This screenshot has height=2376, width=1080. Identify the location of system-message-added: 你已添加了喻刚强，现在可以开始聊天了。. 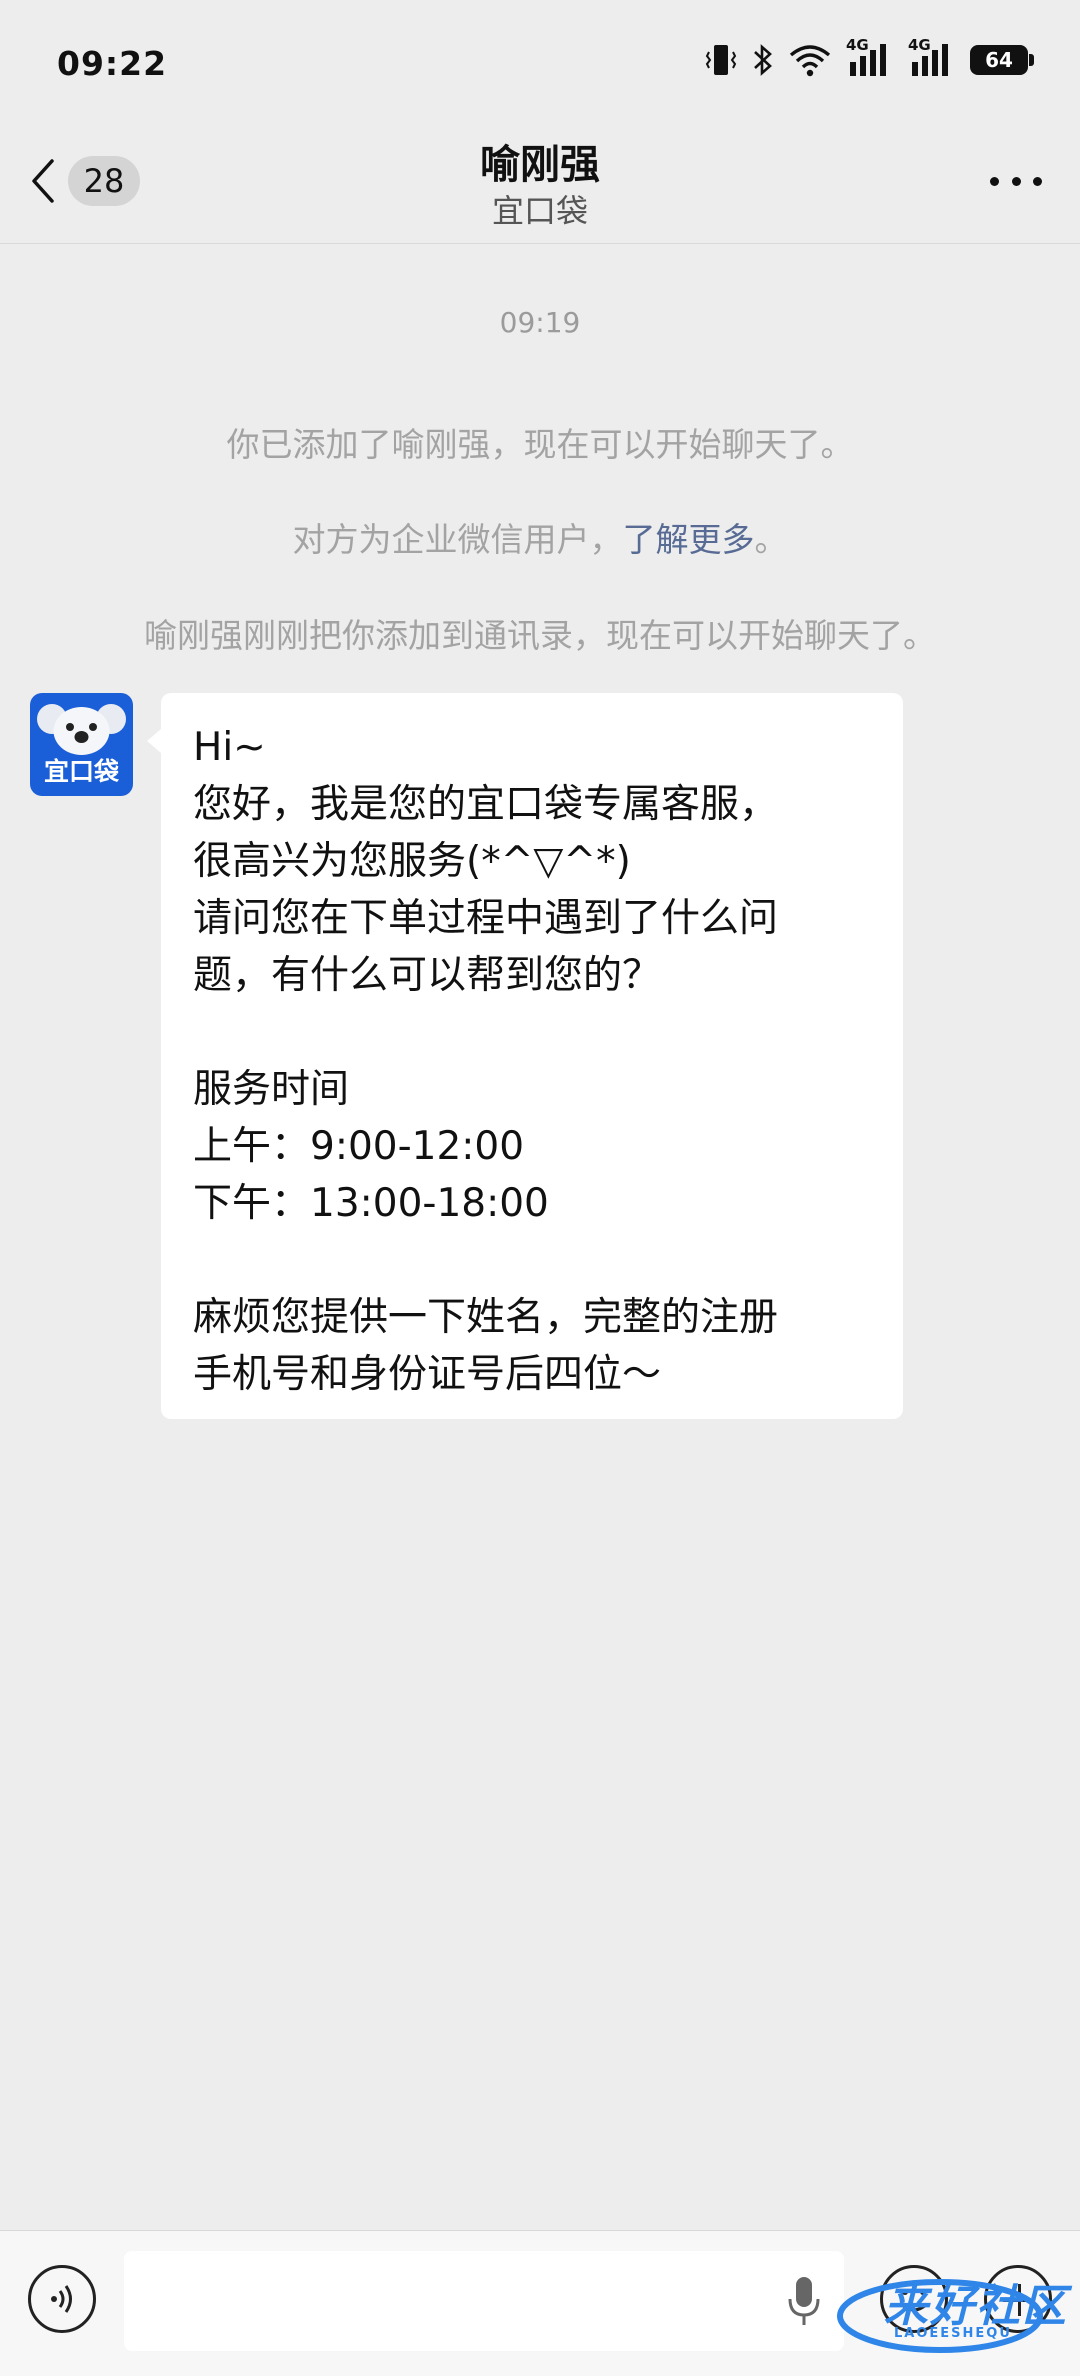
(540, 444).